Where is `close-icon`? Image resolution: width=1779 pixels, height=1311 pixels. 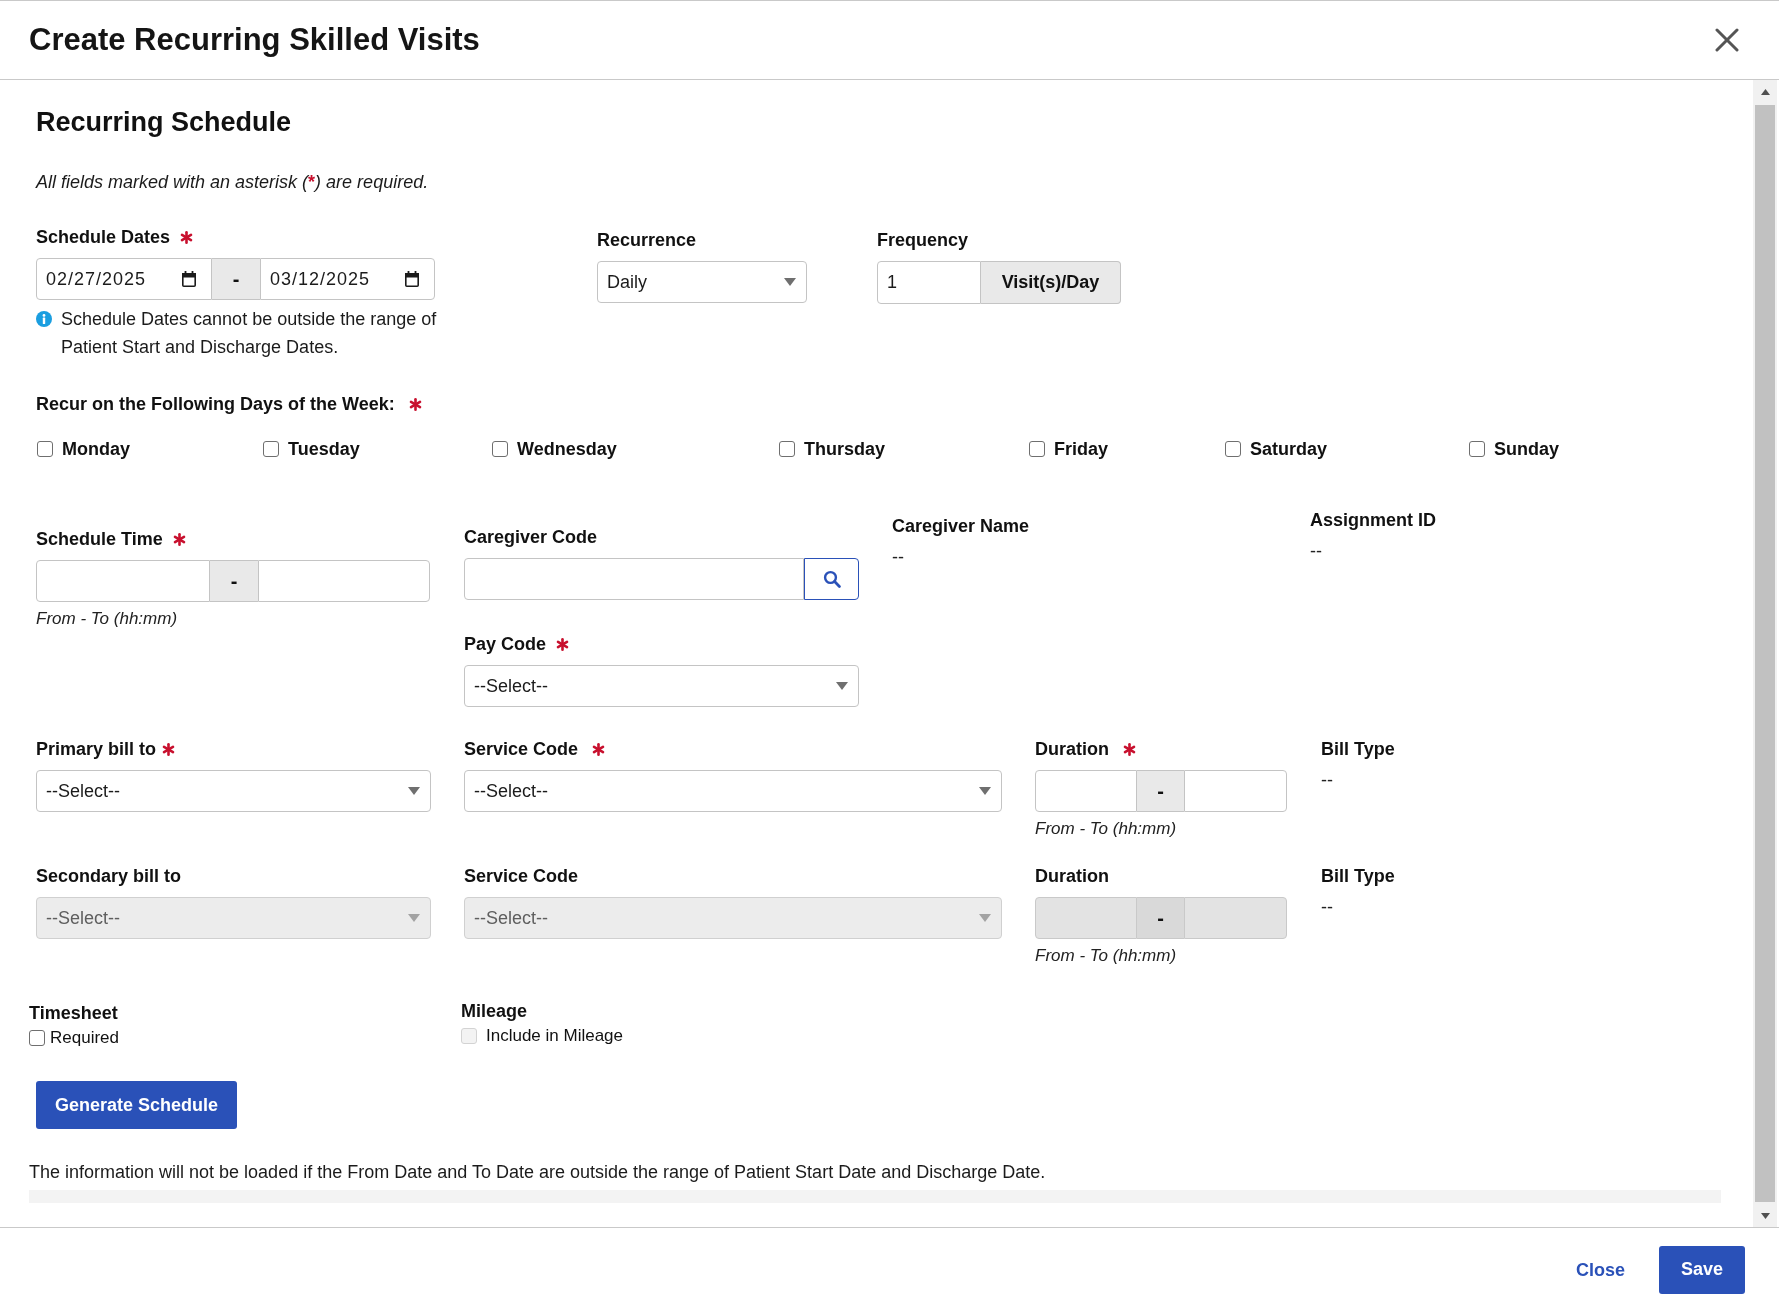
close-icon is located at coordinates (1727, 40).